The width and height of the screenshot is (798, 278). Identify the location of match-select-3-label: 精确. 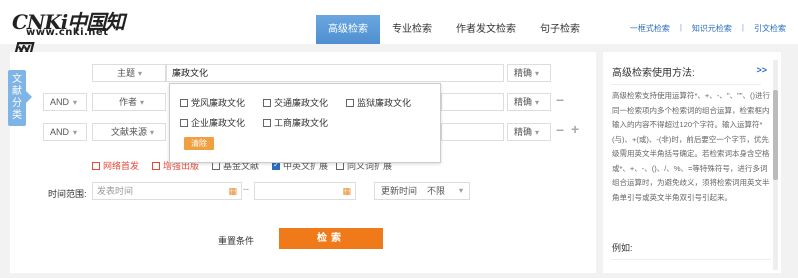
(523, 132).